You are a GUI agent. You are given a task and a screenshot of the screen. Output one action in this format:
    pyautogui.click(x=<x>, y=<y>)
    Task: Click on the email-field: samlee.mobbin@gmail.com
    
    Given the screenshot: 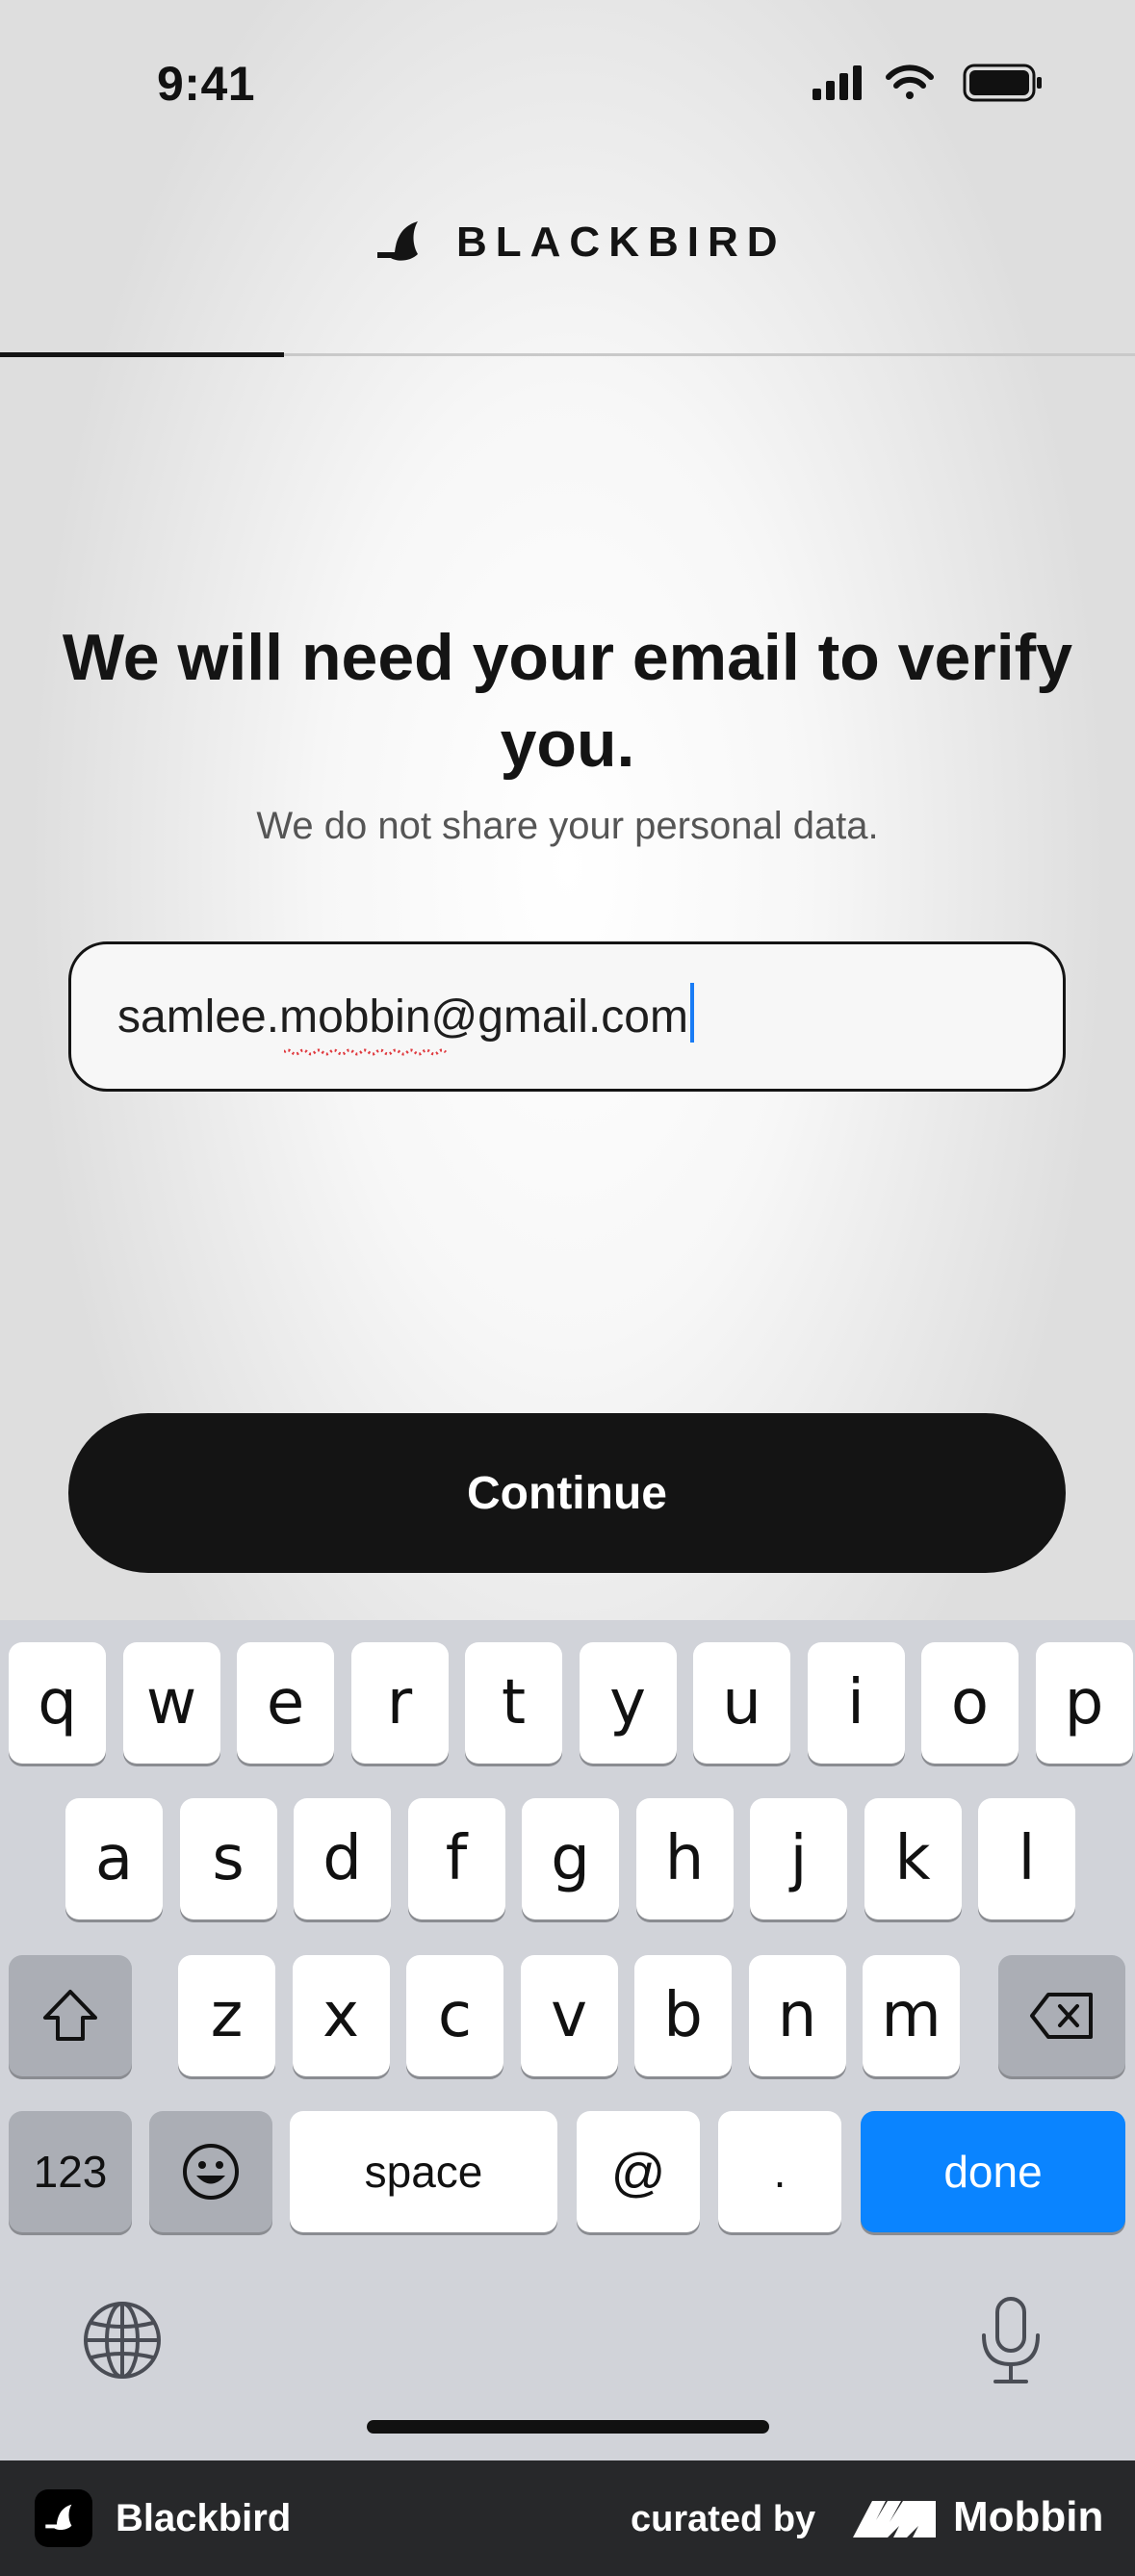 What is the action you would take?
    pyautogui.click(x=567, y=1017)
    